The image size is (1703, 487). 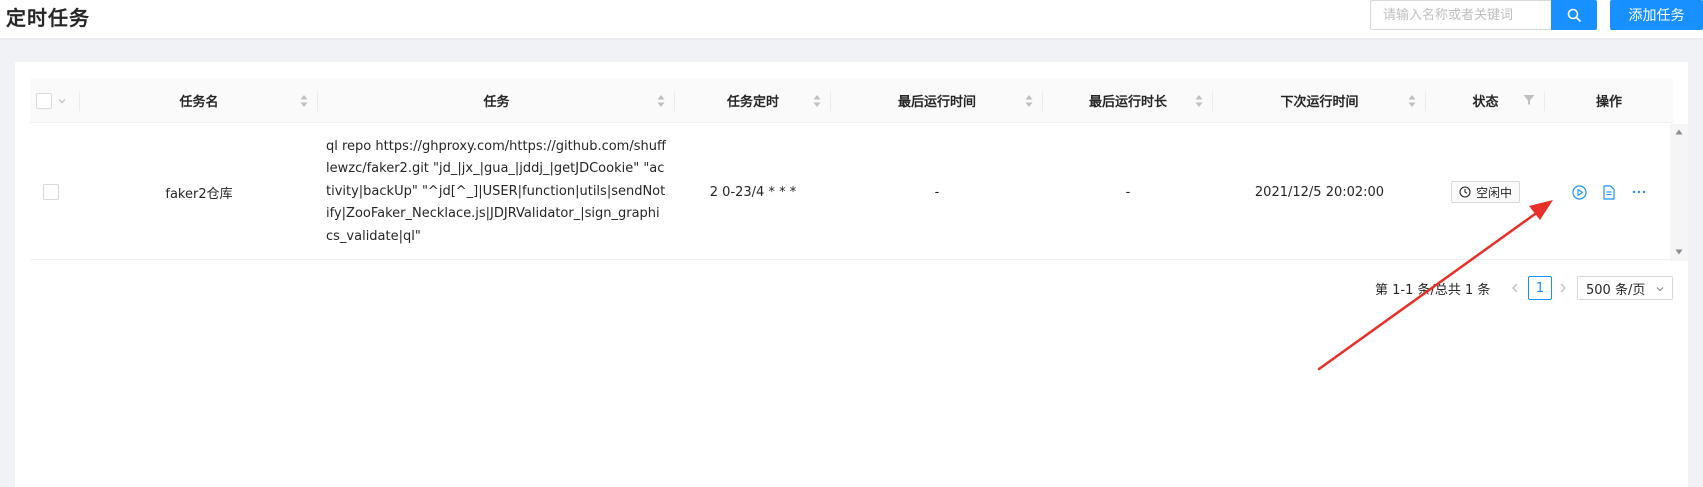 I want to click on next-run-time: 2021/12/5 20:02:00, so click(x=1319, y=192).